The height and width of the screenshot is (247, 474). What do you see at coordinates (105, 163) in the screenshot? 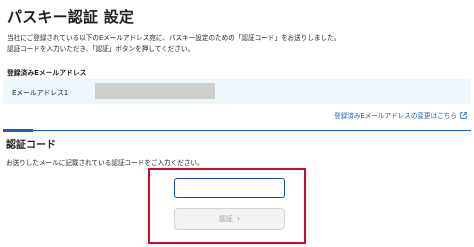
I see `code-section-description: お送りしたメールに記載されている認証コードをご入力ください。` at bounding box center [105, 163].